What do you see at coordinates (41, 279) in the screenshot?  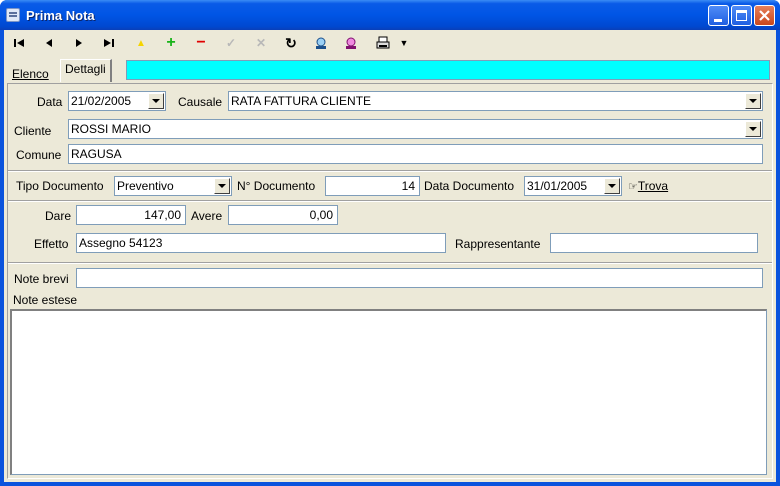 I see `note-brevi-label: Note brevi` at bounding box center [41, 279].